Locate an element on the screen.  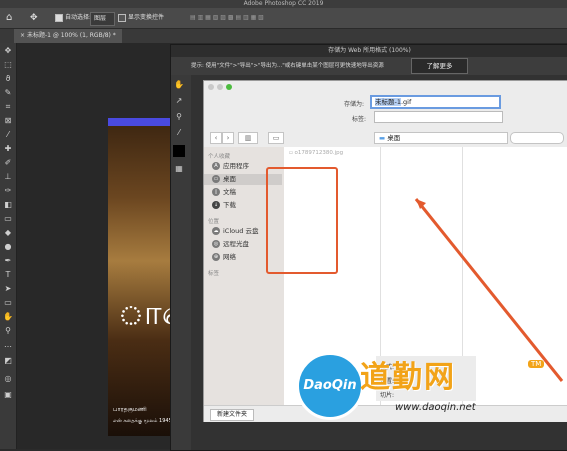
eraser-tool-icon: ◧ is located at coordinates (8, 205).